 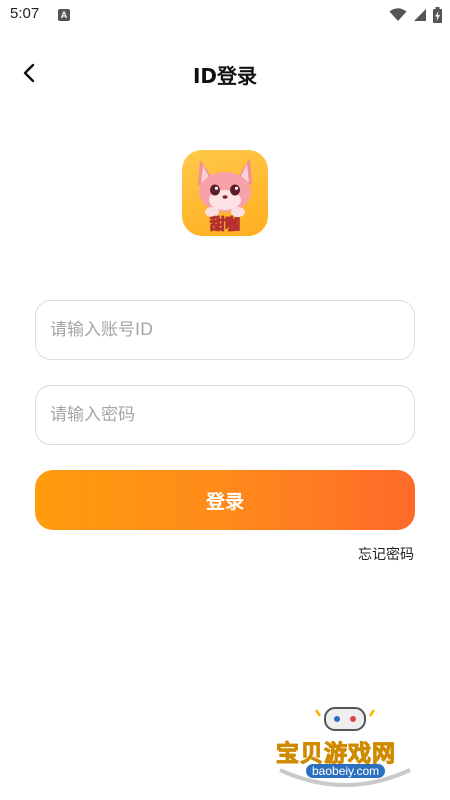 I want to click on watermark-text: 宝贝游戏网, so click(x=336, y=754).